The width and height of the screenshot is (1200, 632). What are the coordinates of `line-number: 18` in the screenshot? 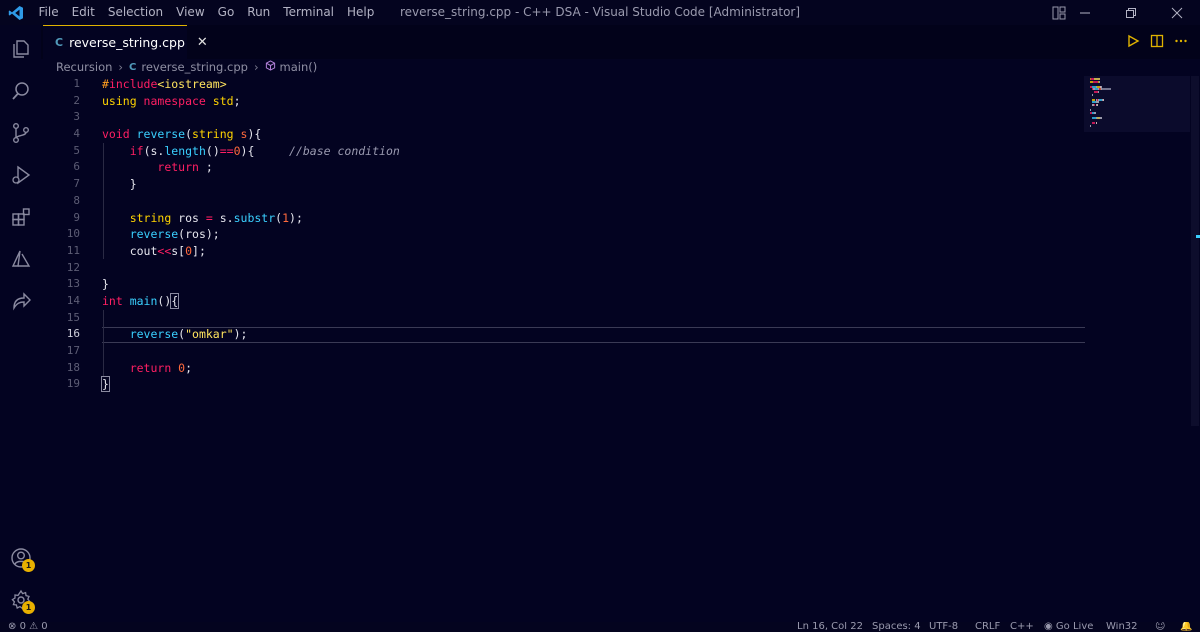 It's located at (73, 367).